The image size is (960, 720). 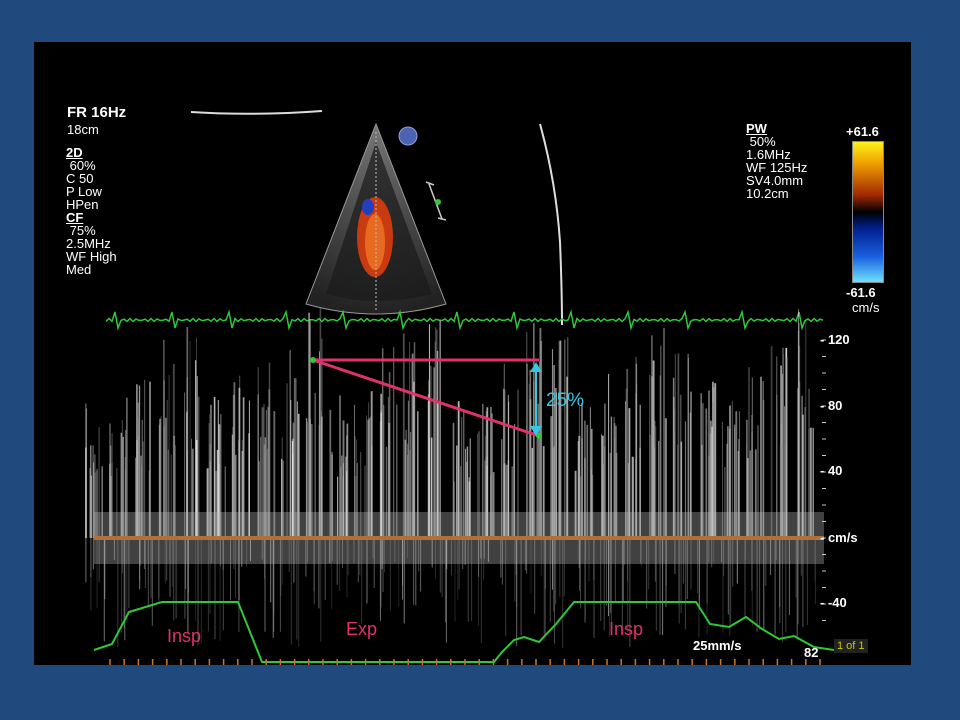 What do you see at coordinates (811, 652) in the screenshot?
I see `depth-readout: 82` at bounding box center [811, 652].